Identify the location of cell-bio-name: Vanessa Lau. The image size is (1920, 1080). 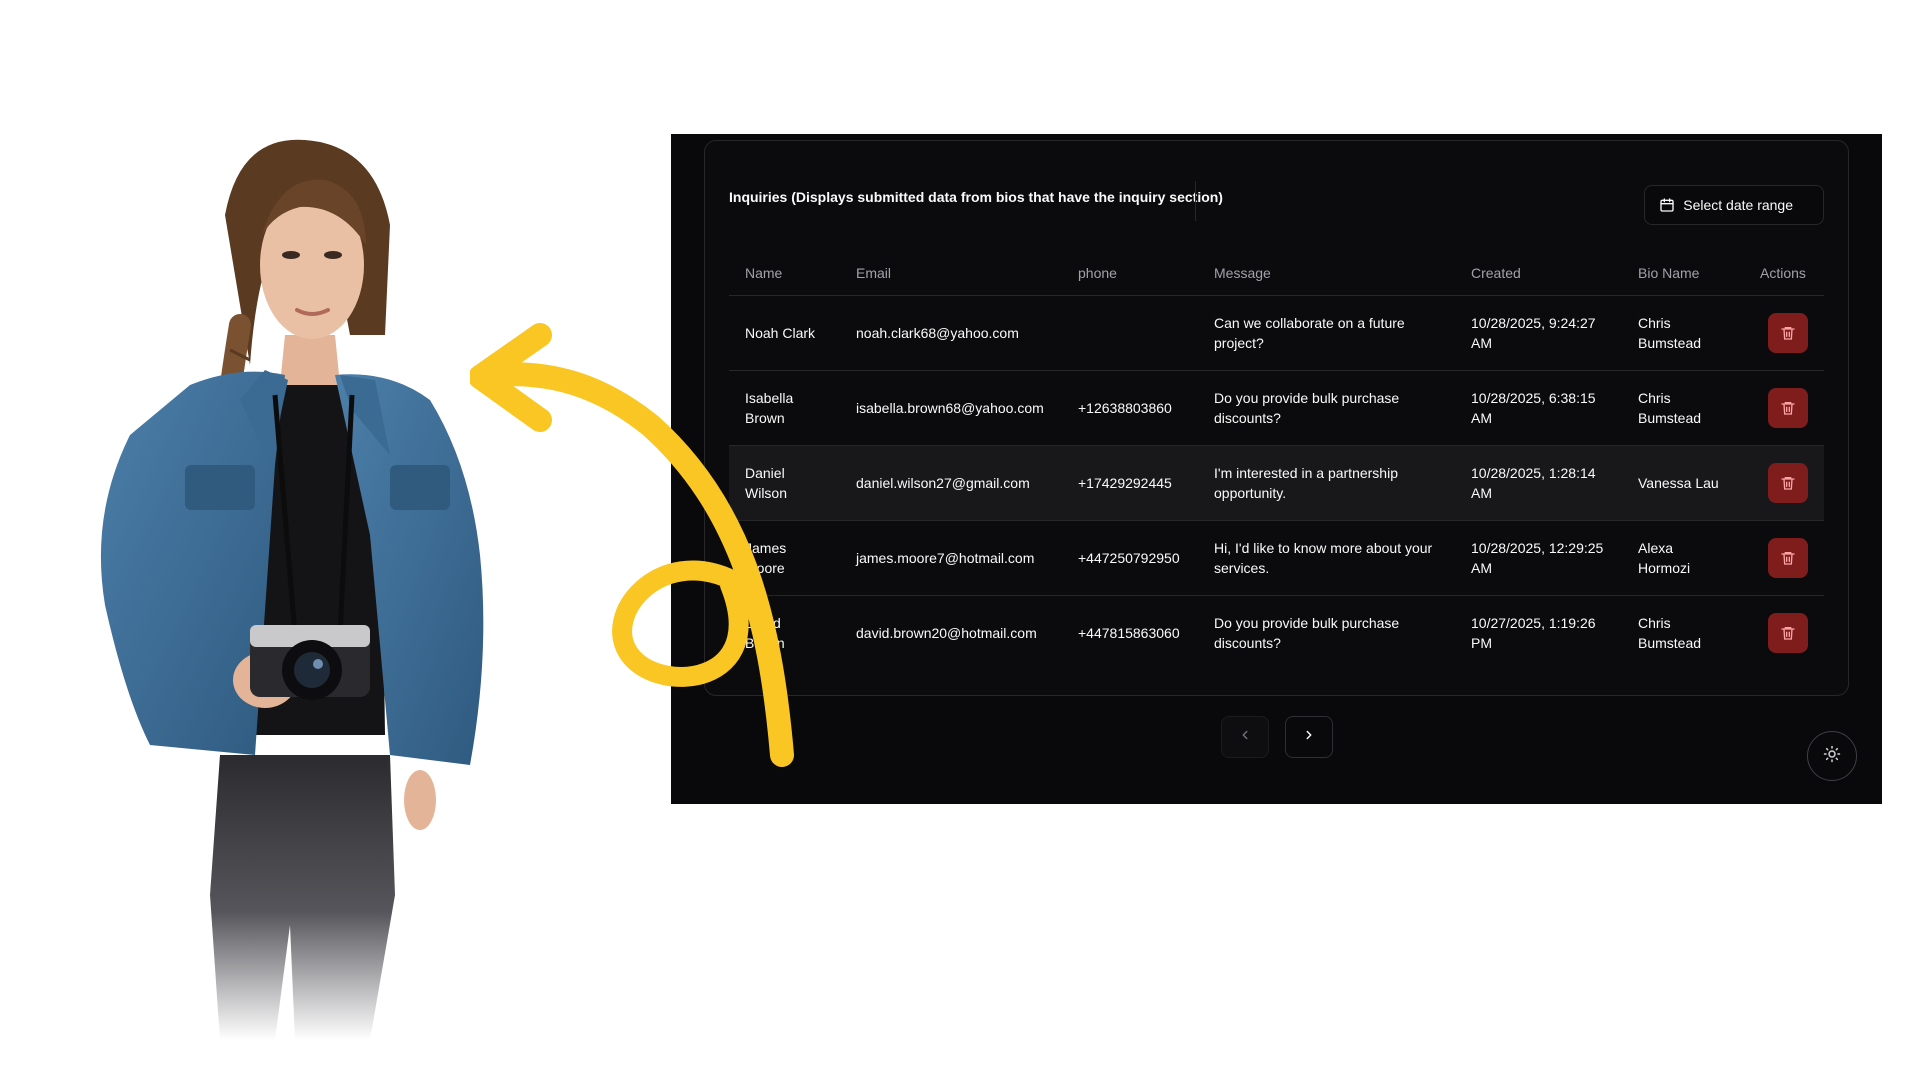
(1683, 483).